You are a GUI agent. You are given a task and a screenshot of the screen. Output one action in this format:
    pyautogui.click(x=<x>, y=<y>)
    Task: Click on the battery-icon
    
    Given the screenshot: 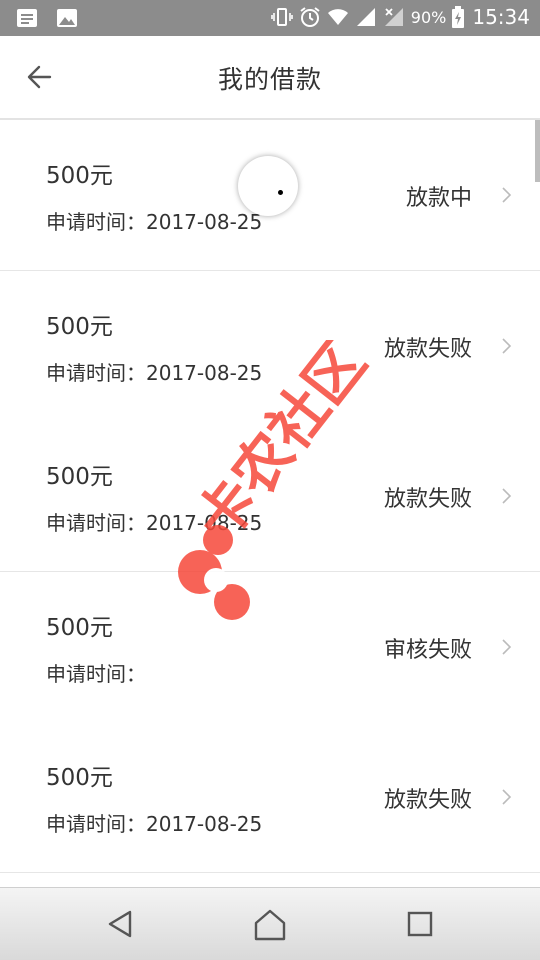 What is the action you would take?
    pyautogui.click(x=458, y=17)
    